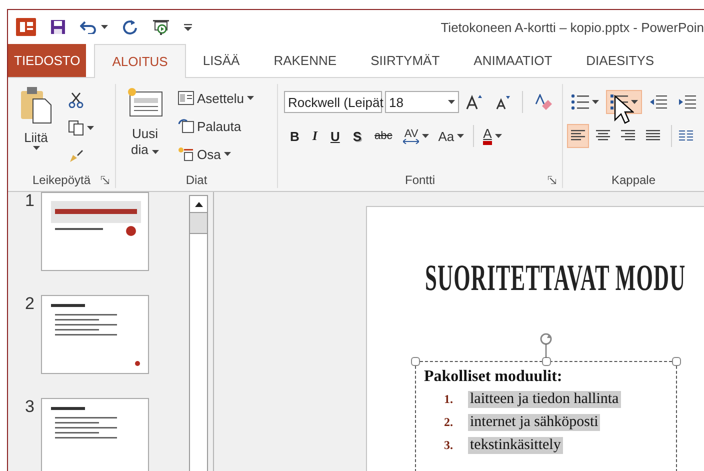  What do you see at coordinates (216, 126) in the screenshot?
I see `reset-button: Palauta` at bounding box center [216, 126].